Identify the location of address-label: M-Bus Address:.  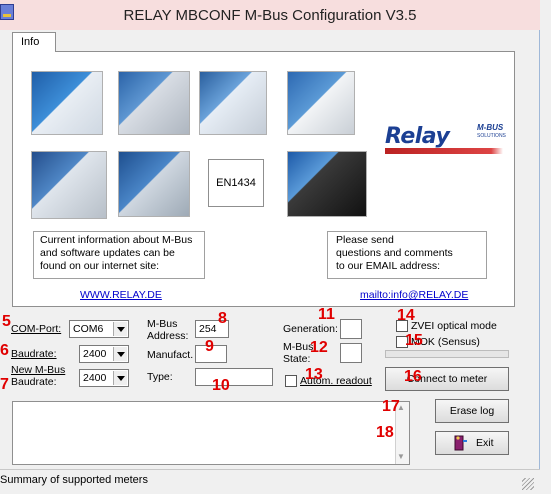
(167, 330).